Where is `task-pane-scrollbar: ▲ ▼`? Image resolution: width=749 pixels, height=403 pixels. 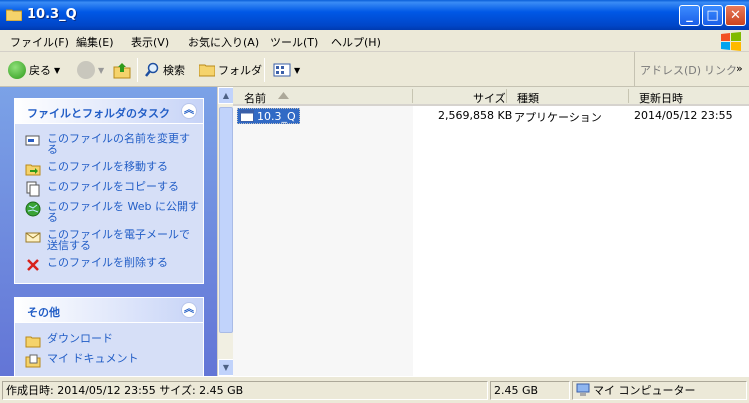 task-pane-scrollbar: ▲ ▼ is located at coordinates (225, 231).